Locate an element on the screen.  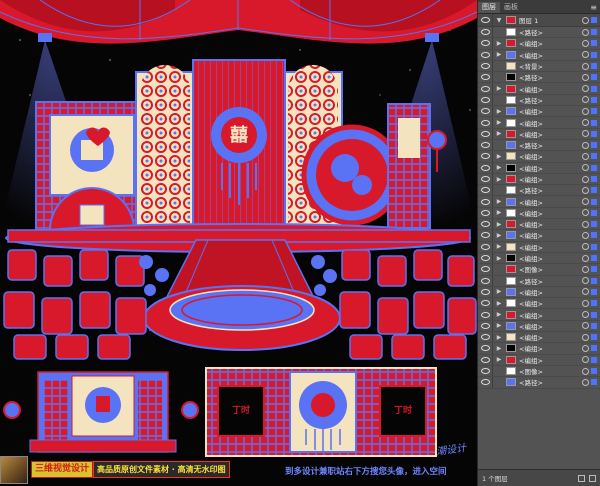
layer-row: <图像> is located at coordinates (539, 371).